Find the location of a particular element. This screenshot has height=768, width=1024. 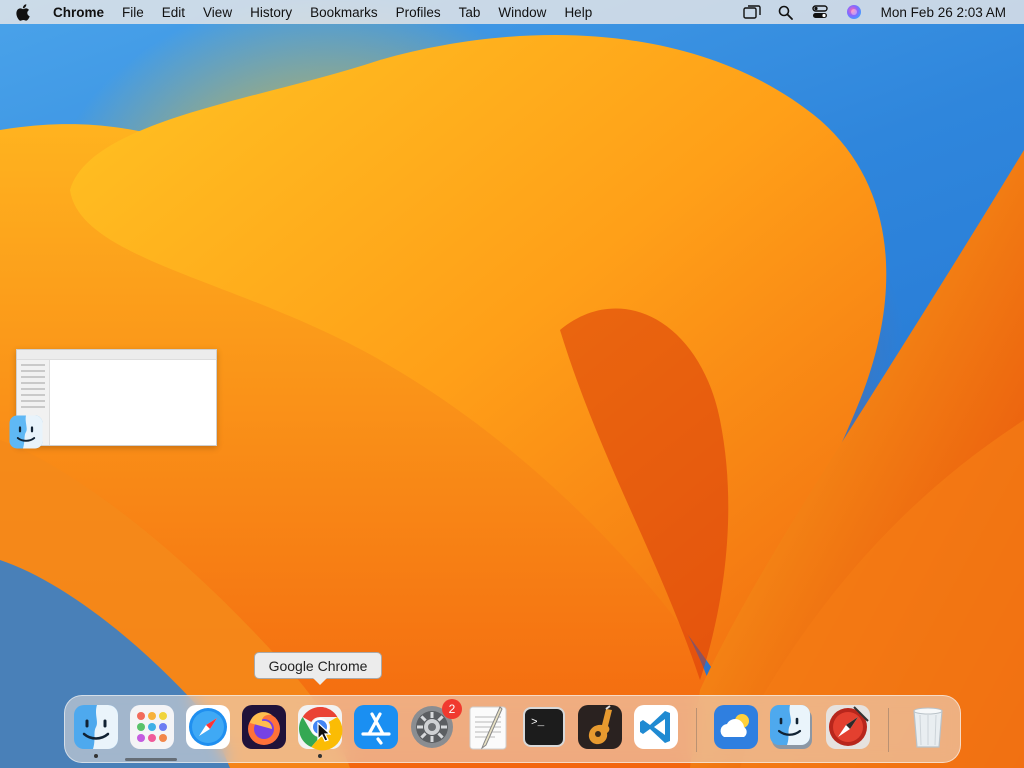

menu-view: View is located at coordinates (217, 12).